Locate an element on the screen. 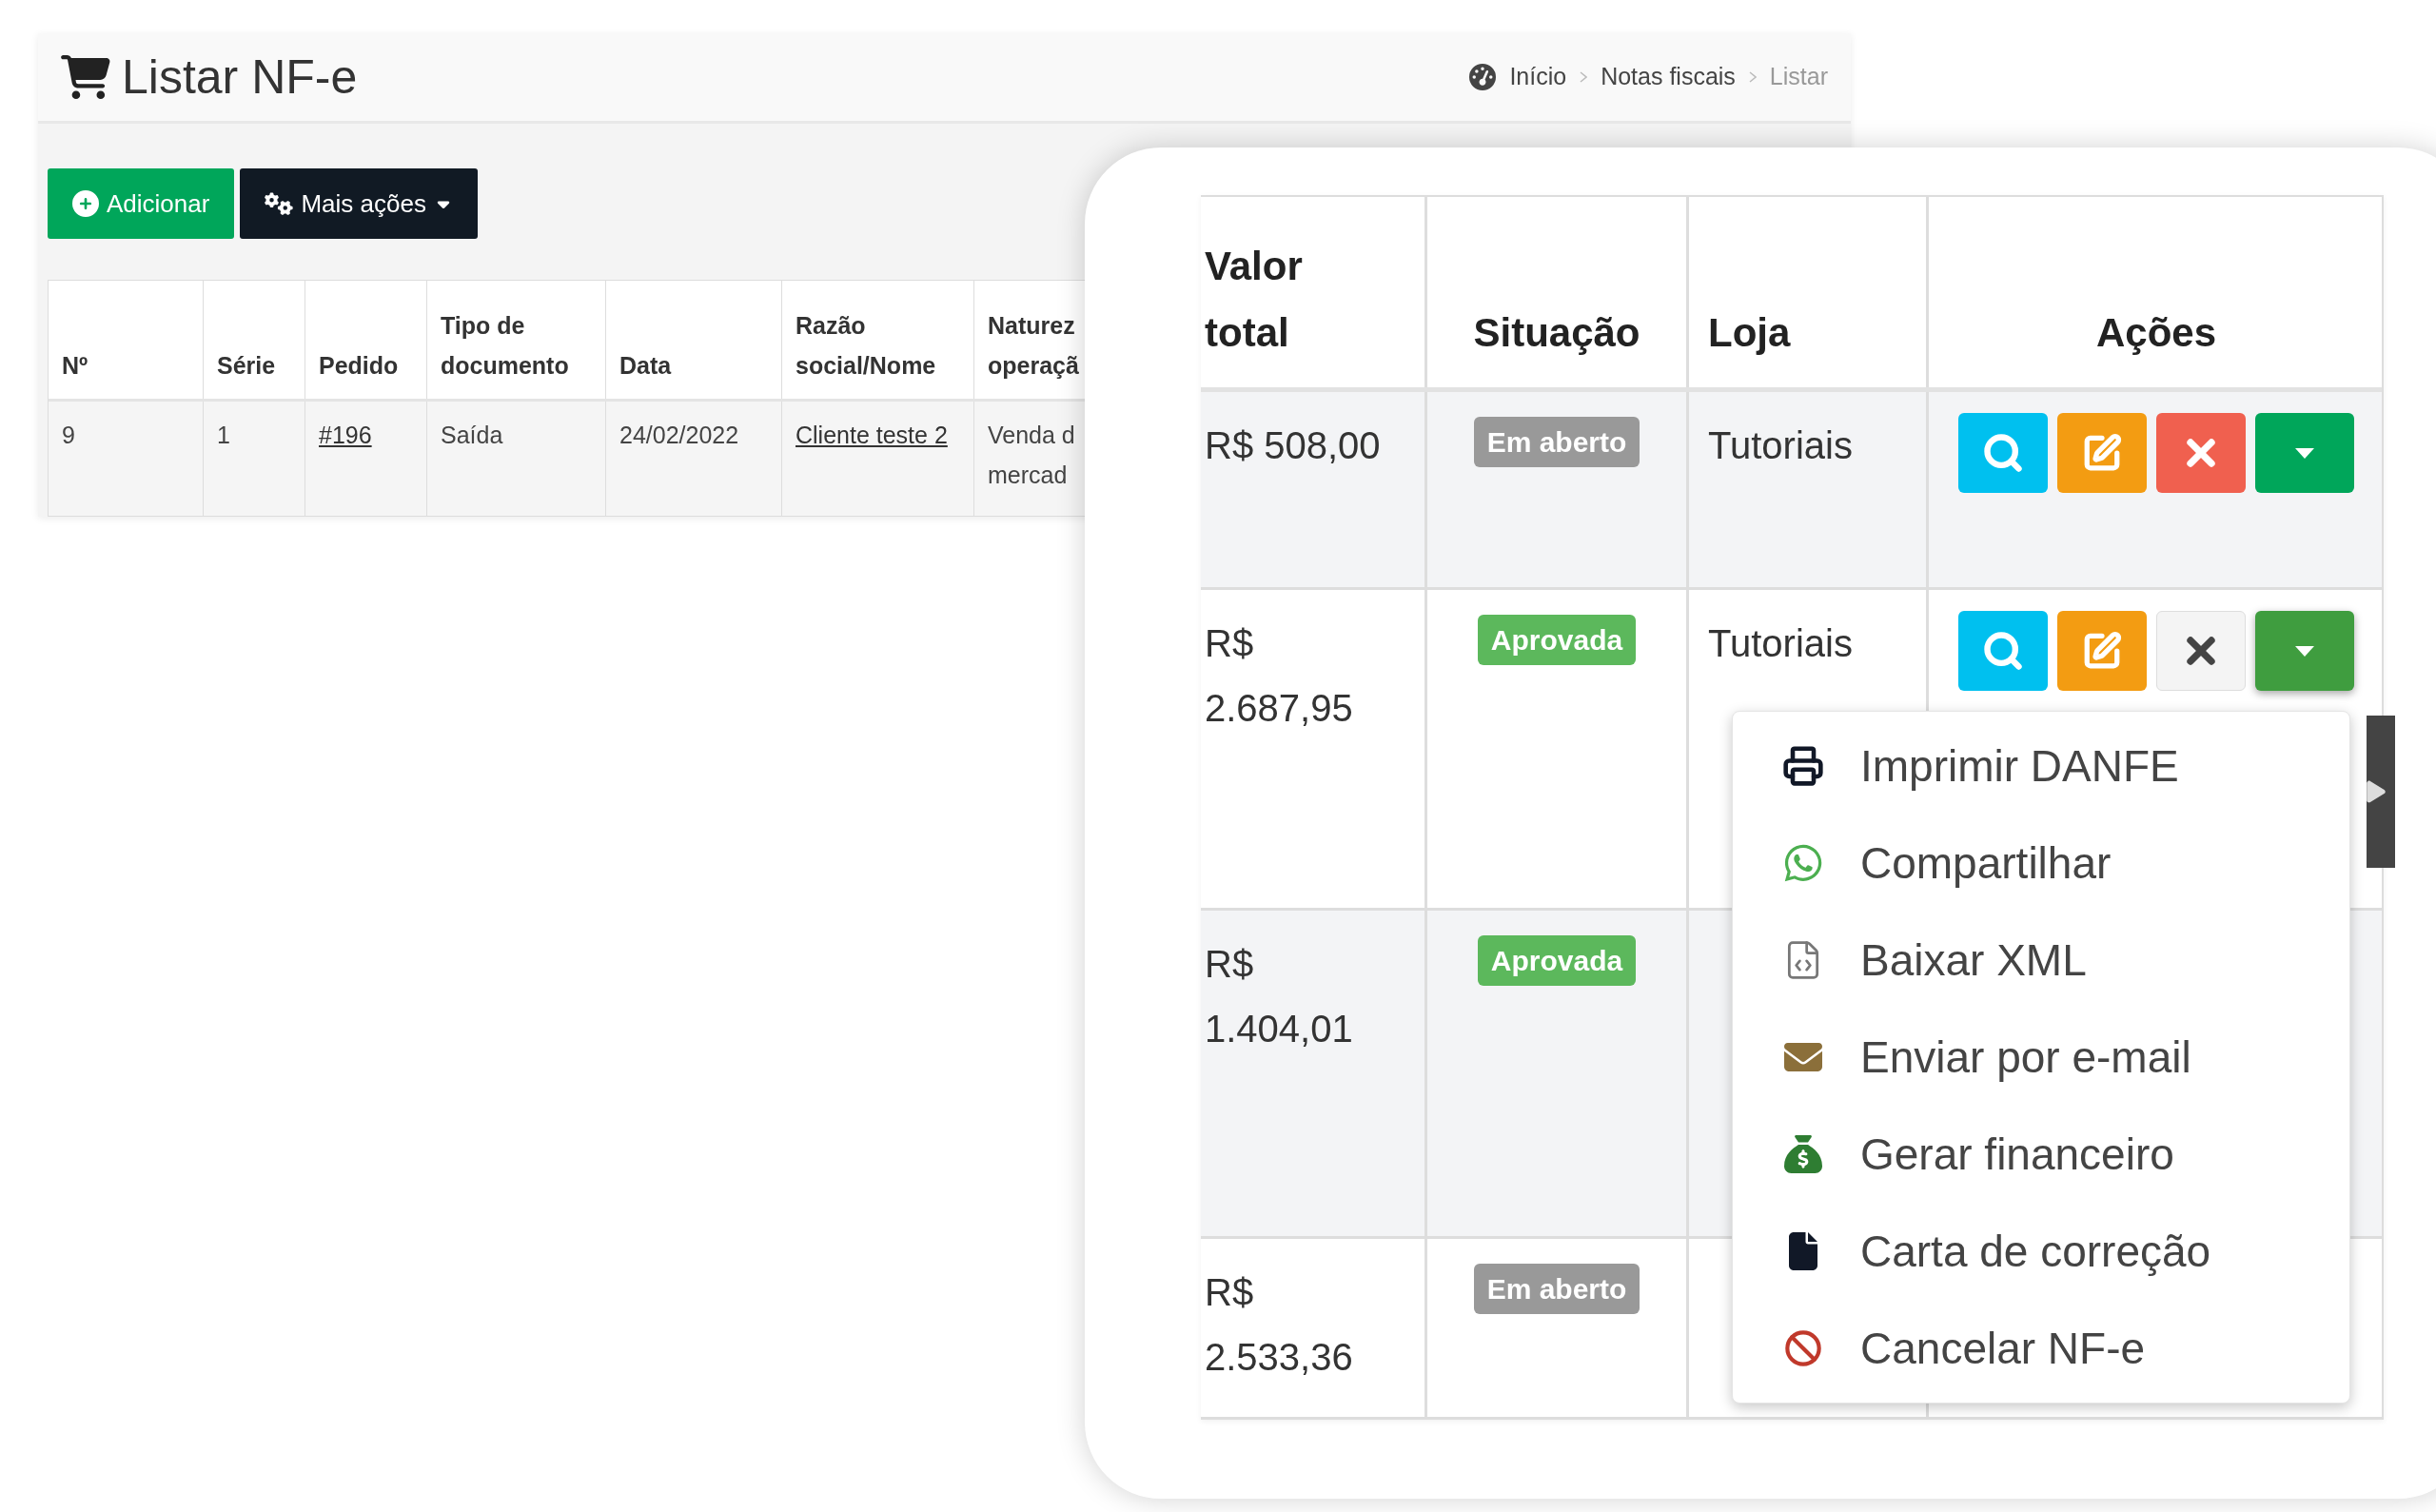 This screenshot has height=1512, width=2436. menu-item: Baixar XML is located at coordinates (2041, 960).